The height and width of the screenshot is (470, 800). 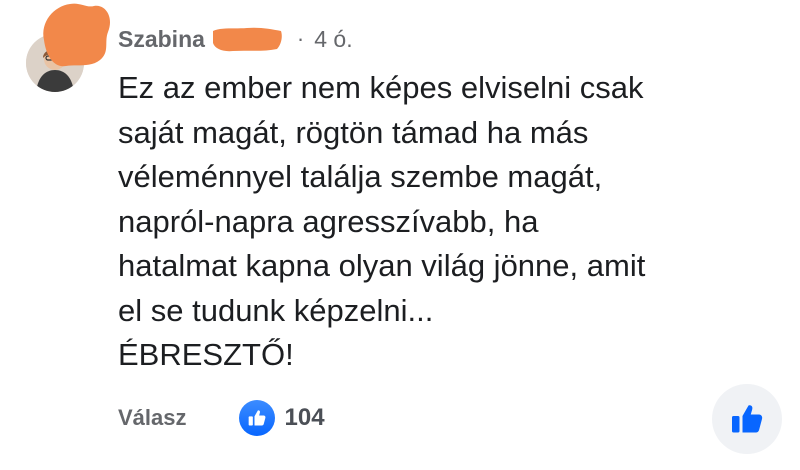 I want to click on name-redaction-mark, so click(x=247, y=39).